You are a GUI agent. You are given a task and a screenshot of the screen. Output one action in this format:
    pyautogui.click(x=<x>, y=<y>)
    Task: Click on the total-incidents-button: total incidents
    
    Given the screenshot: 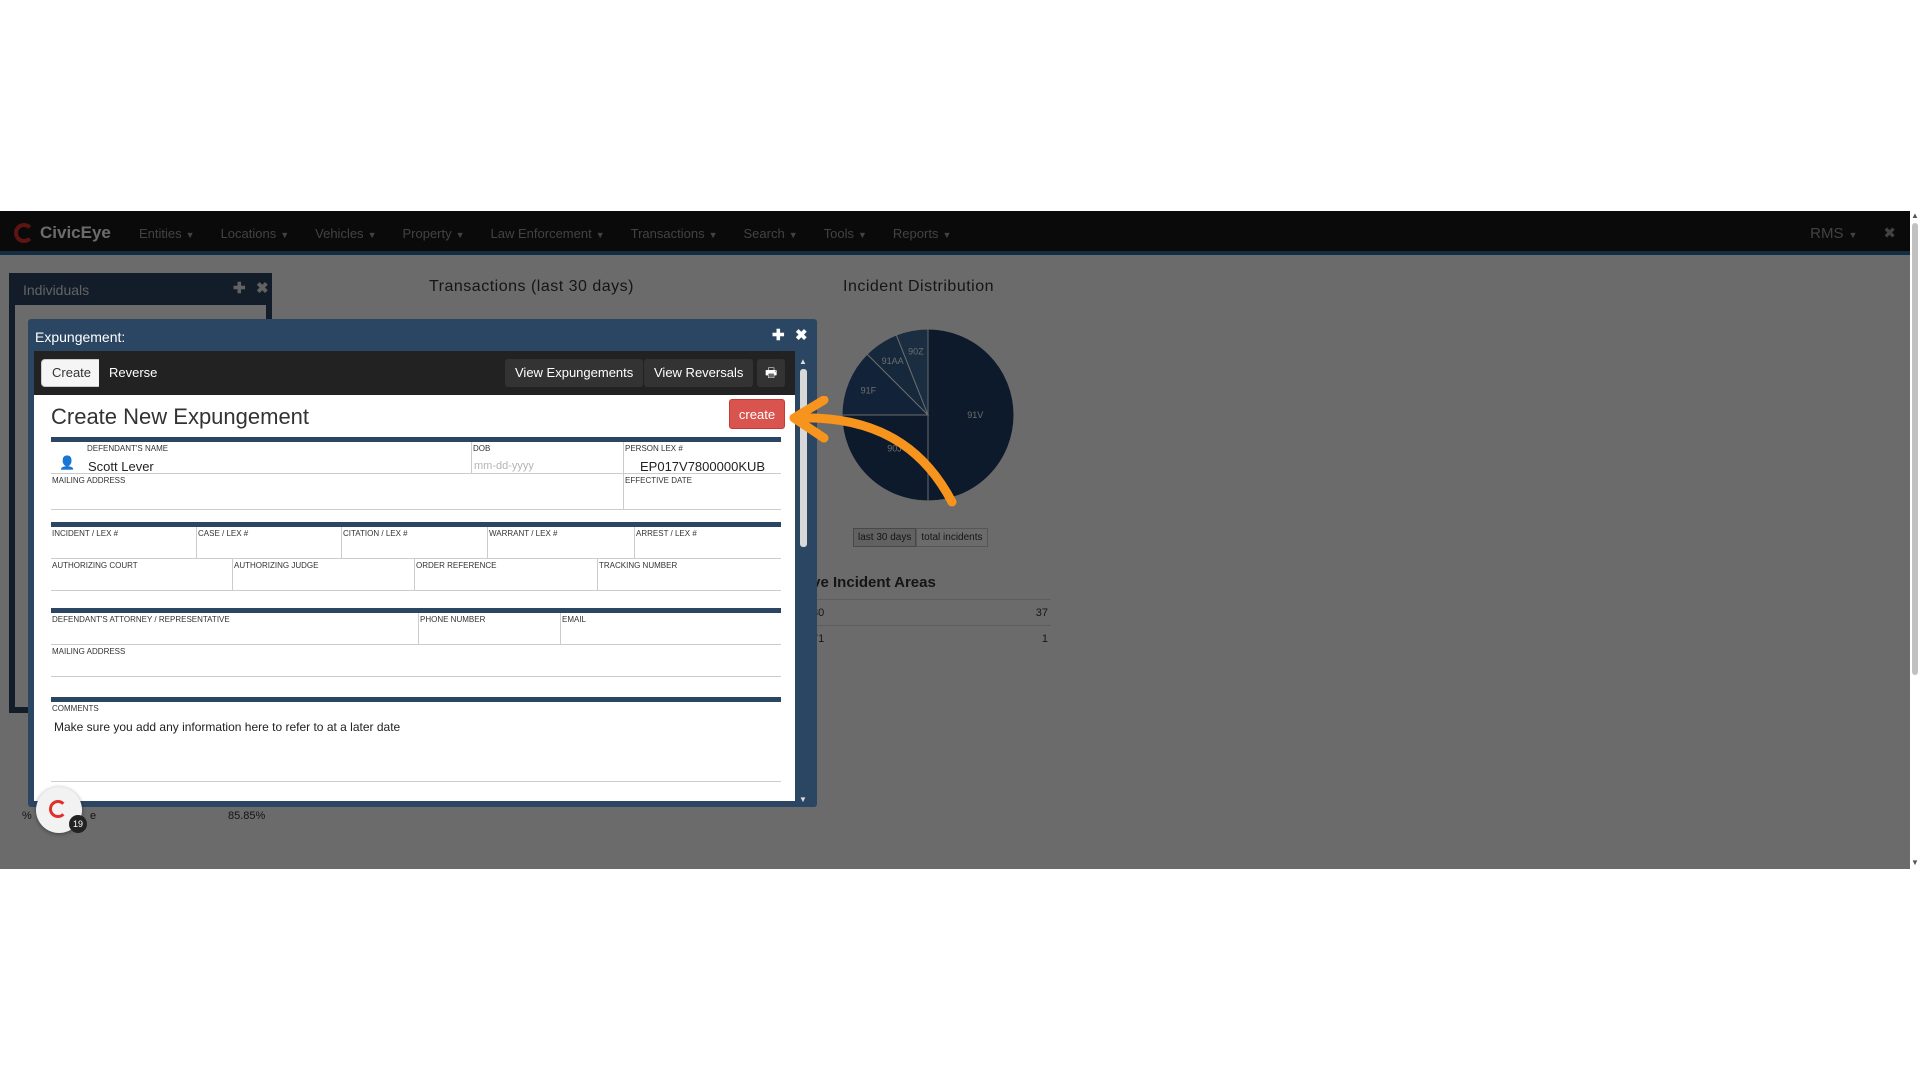 What is the action you would take?
    pyautogui.click(x=952, y=537)
    